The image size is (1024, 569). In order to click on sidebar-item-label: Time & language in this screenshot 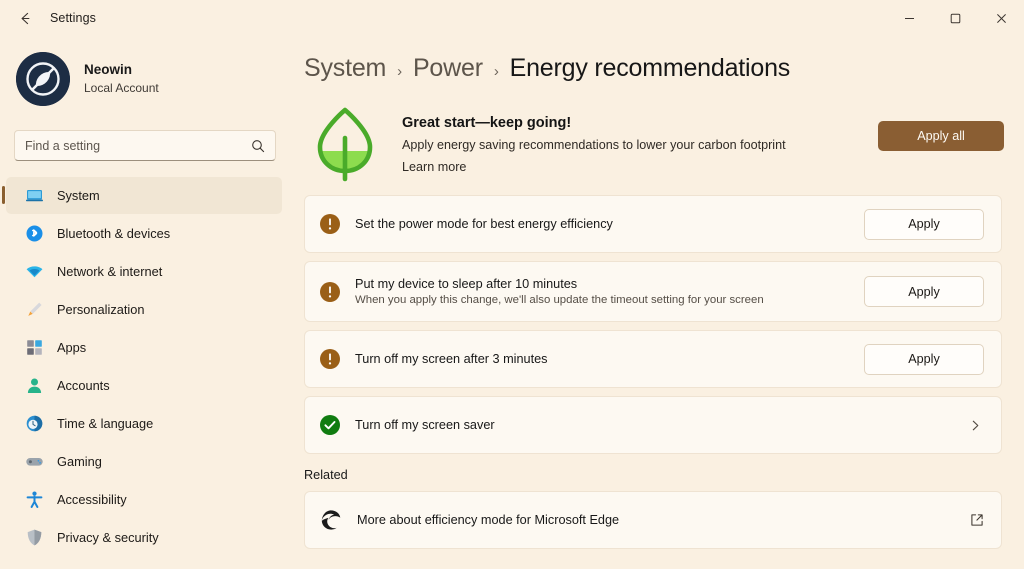, I will do `click(105, 423)`.